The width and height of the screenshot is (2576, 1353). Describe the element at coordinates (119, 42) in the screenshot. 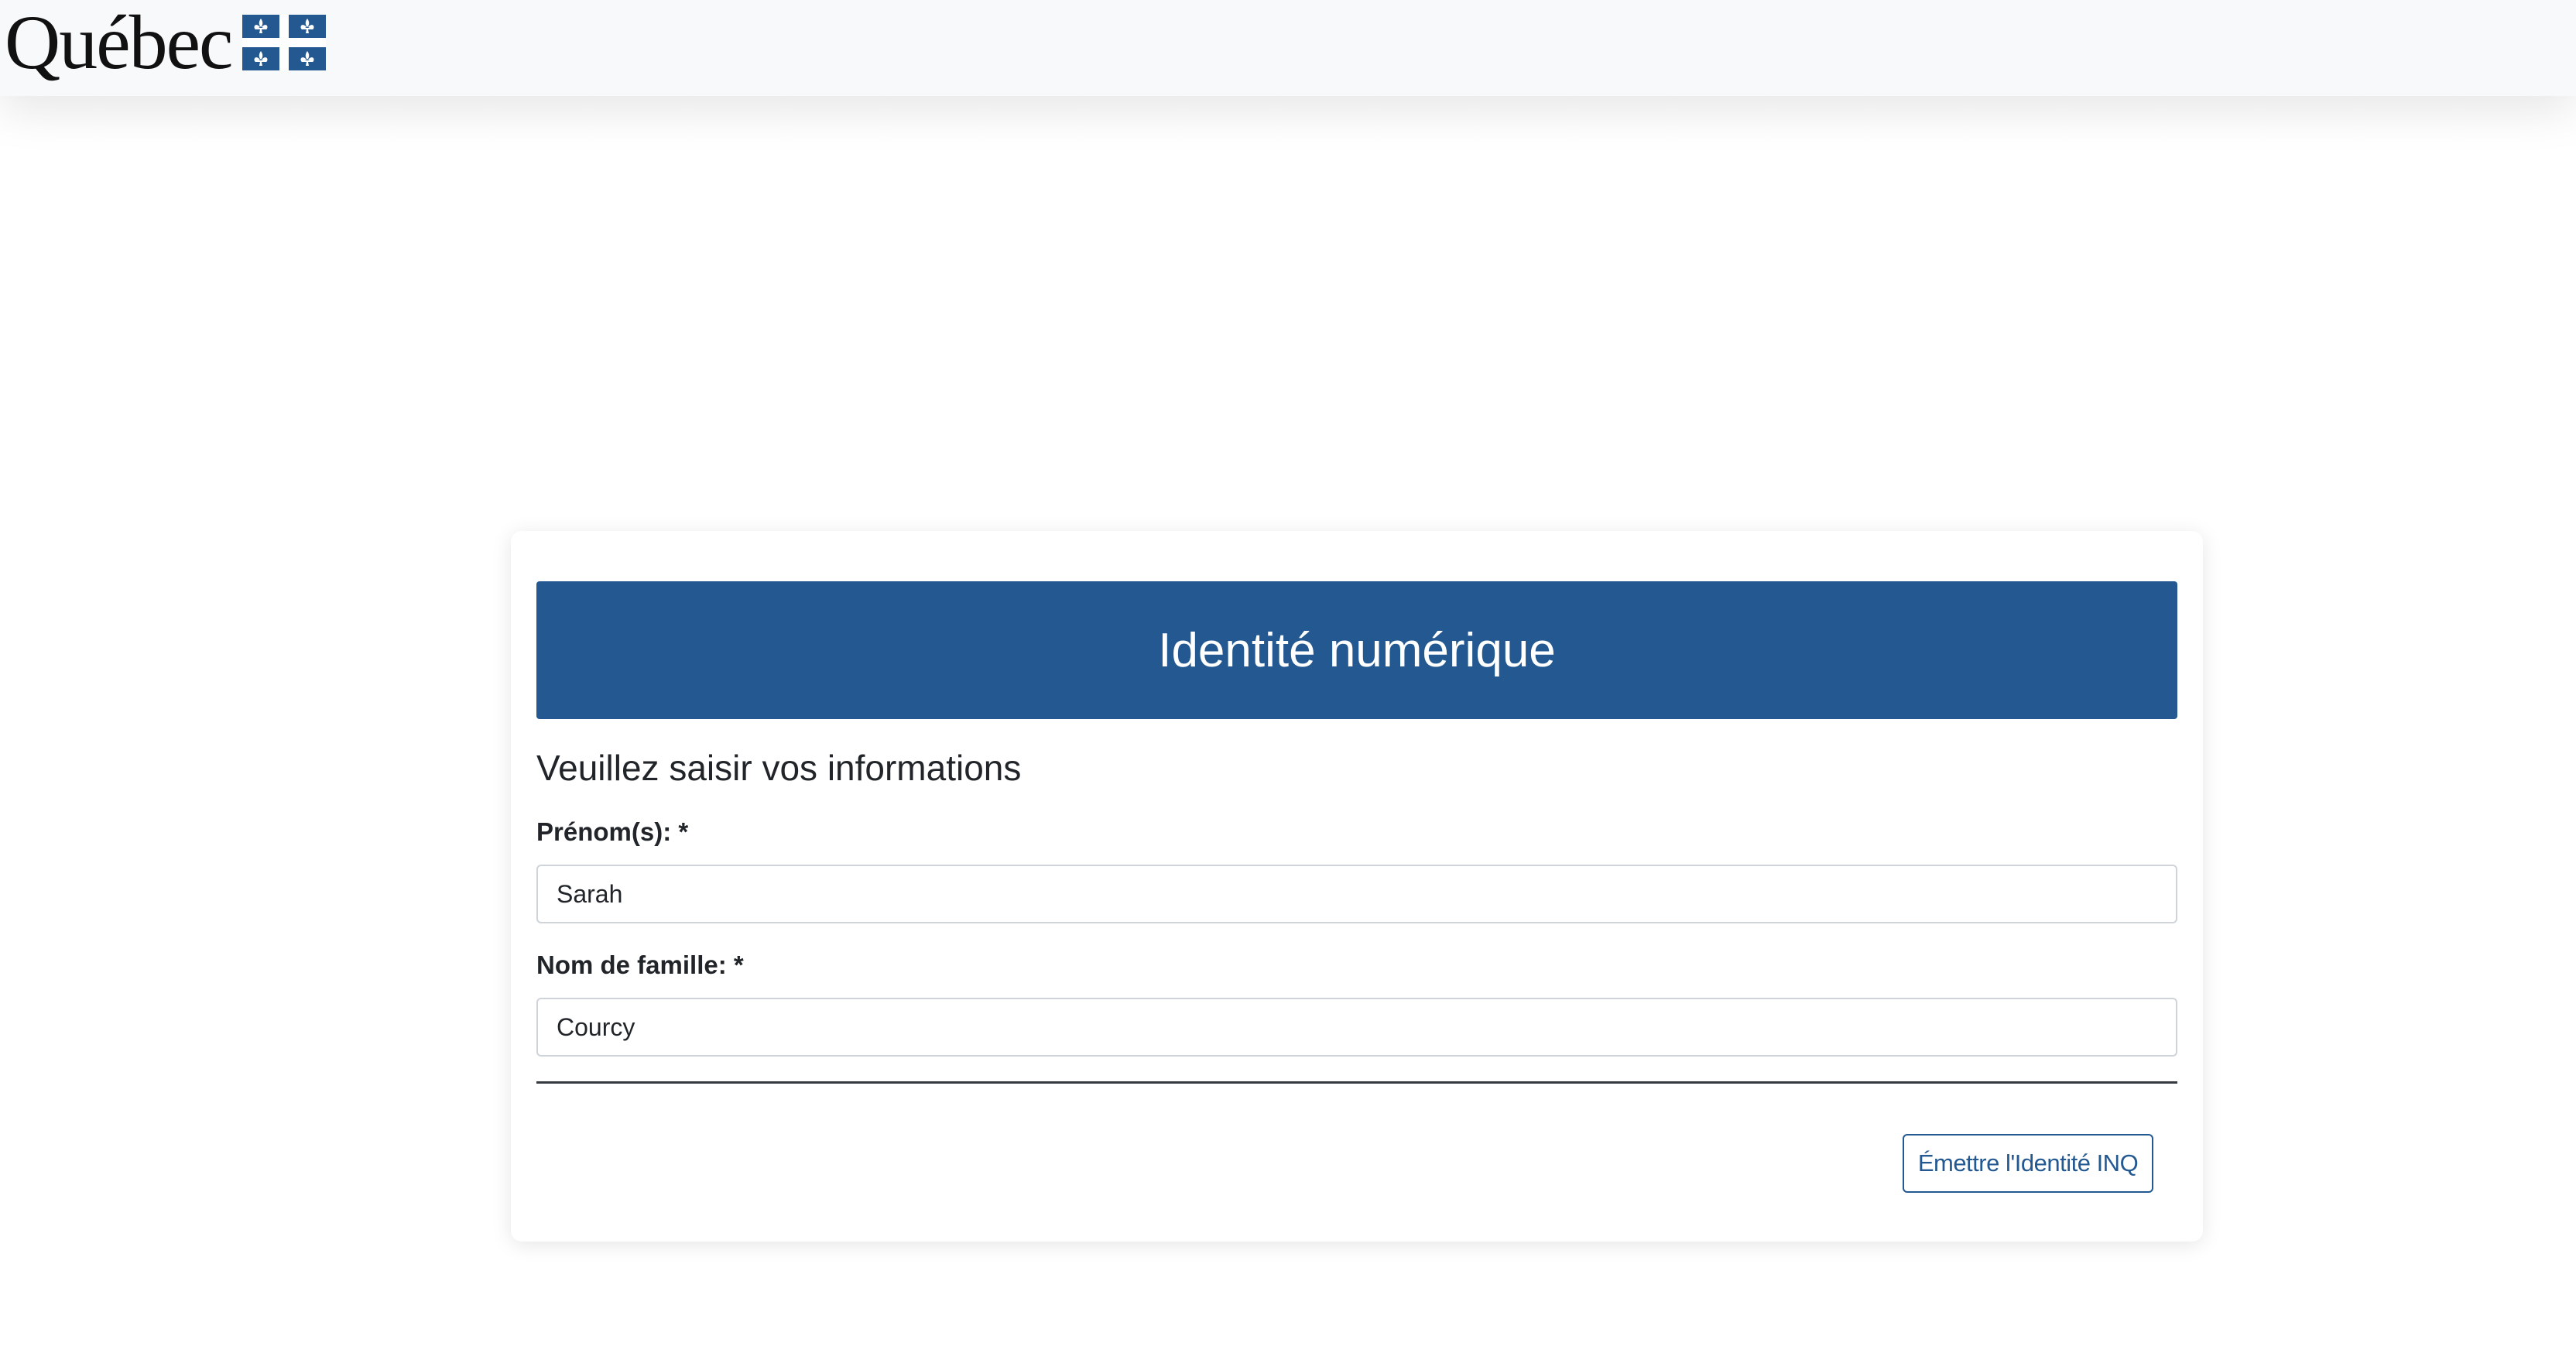

I see `logo-wordmark: Québec` at that location.